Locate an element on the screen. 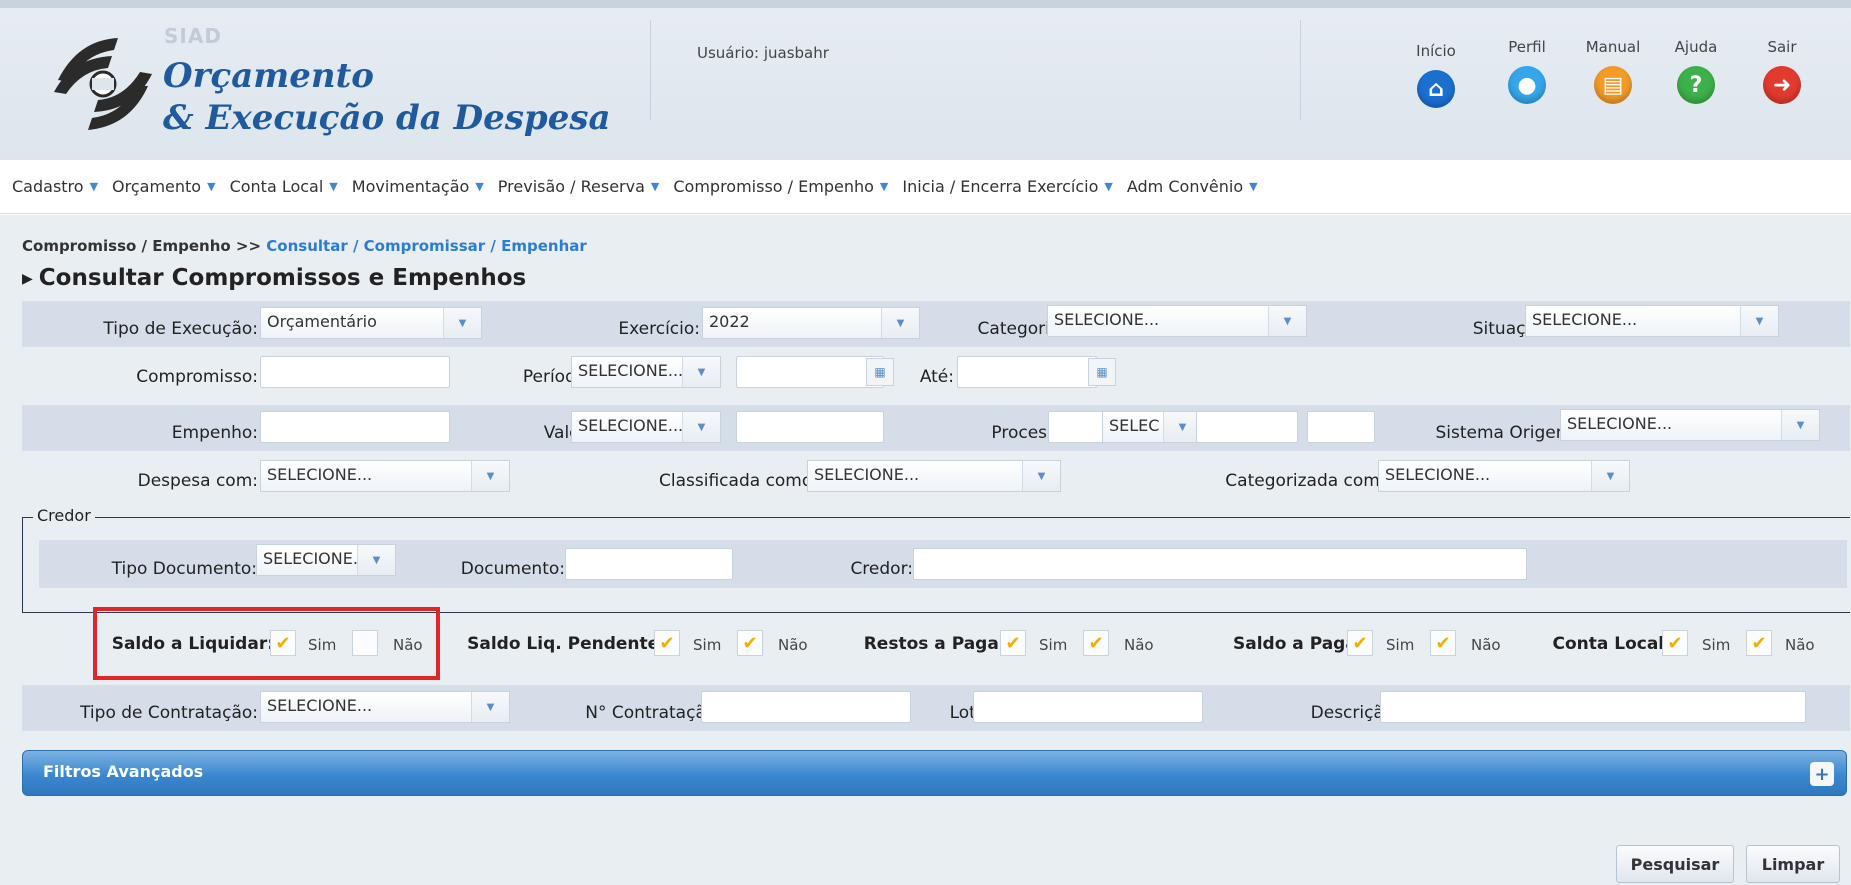 Image resolution: width=1851 pixels, height=885 pixels. descricao-input is located at coordinates (1593, 707).